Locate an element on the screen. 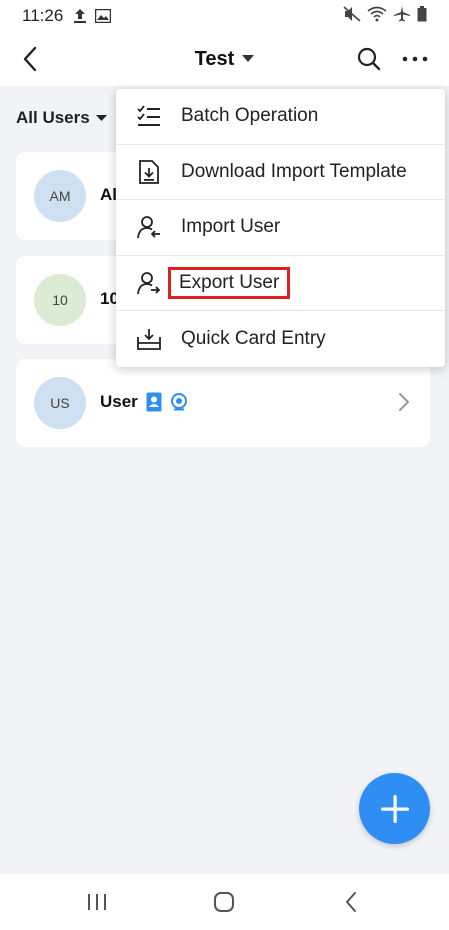 The height and width of the screenshot is (930, 449). site-selector: Test is located at coordinates (225, 59).